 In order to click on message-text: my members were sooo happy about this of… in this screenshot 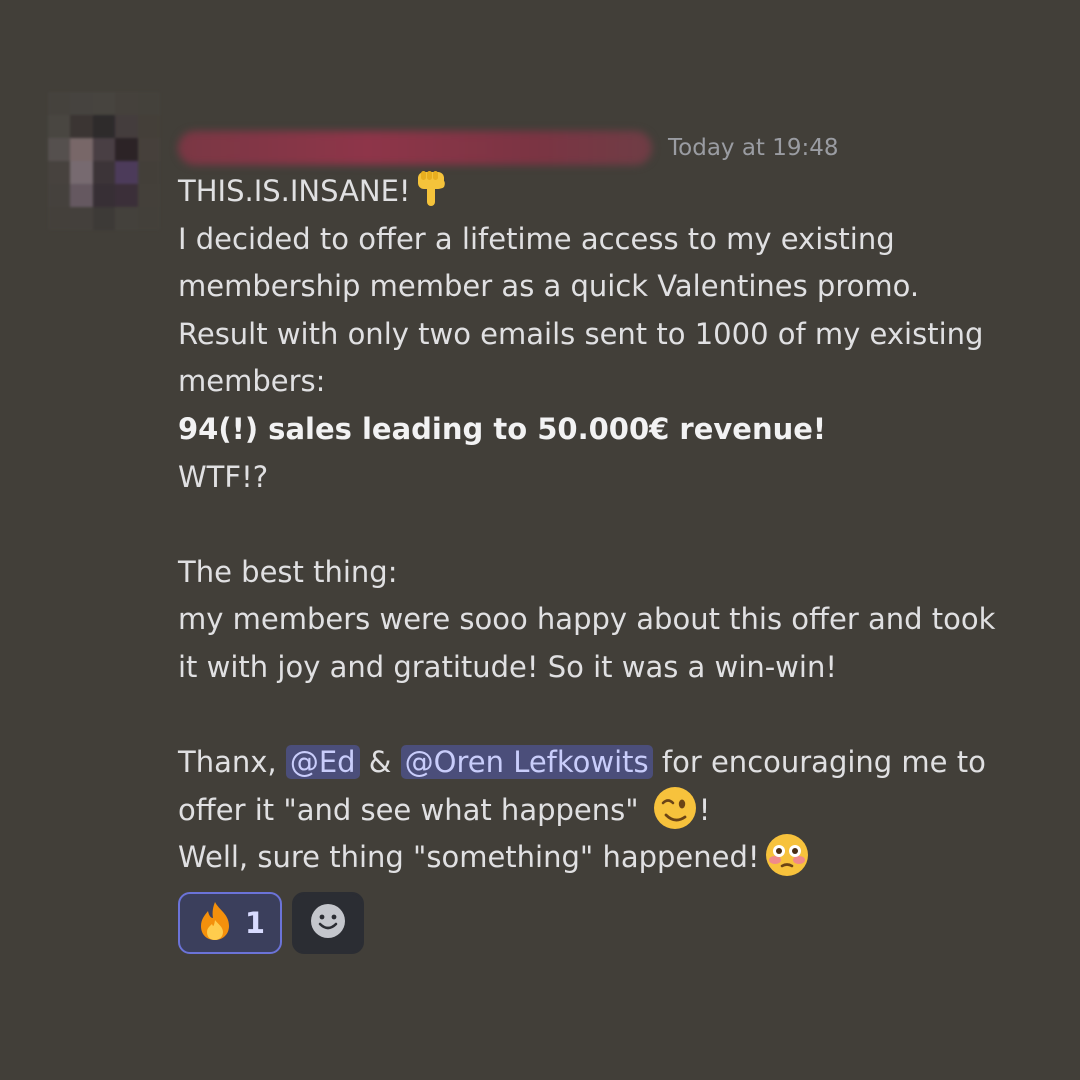, I will do `click(587, 619)`.